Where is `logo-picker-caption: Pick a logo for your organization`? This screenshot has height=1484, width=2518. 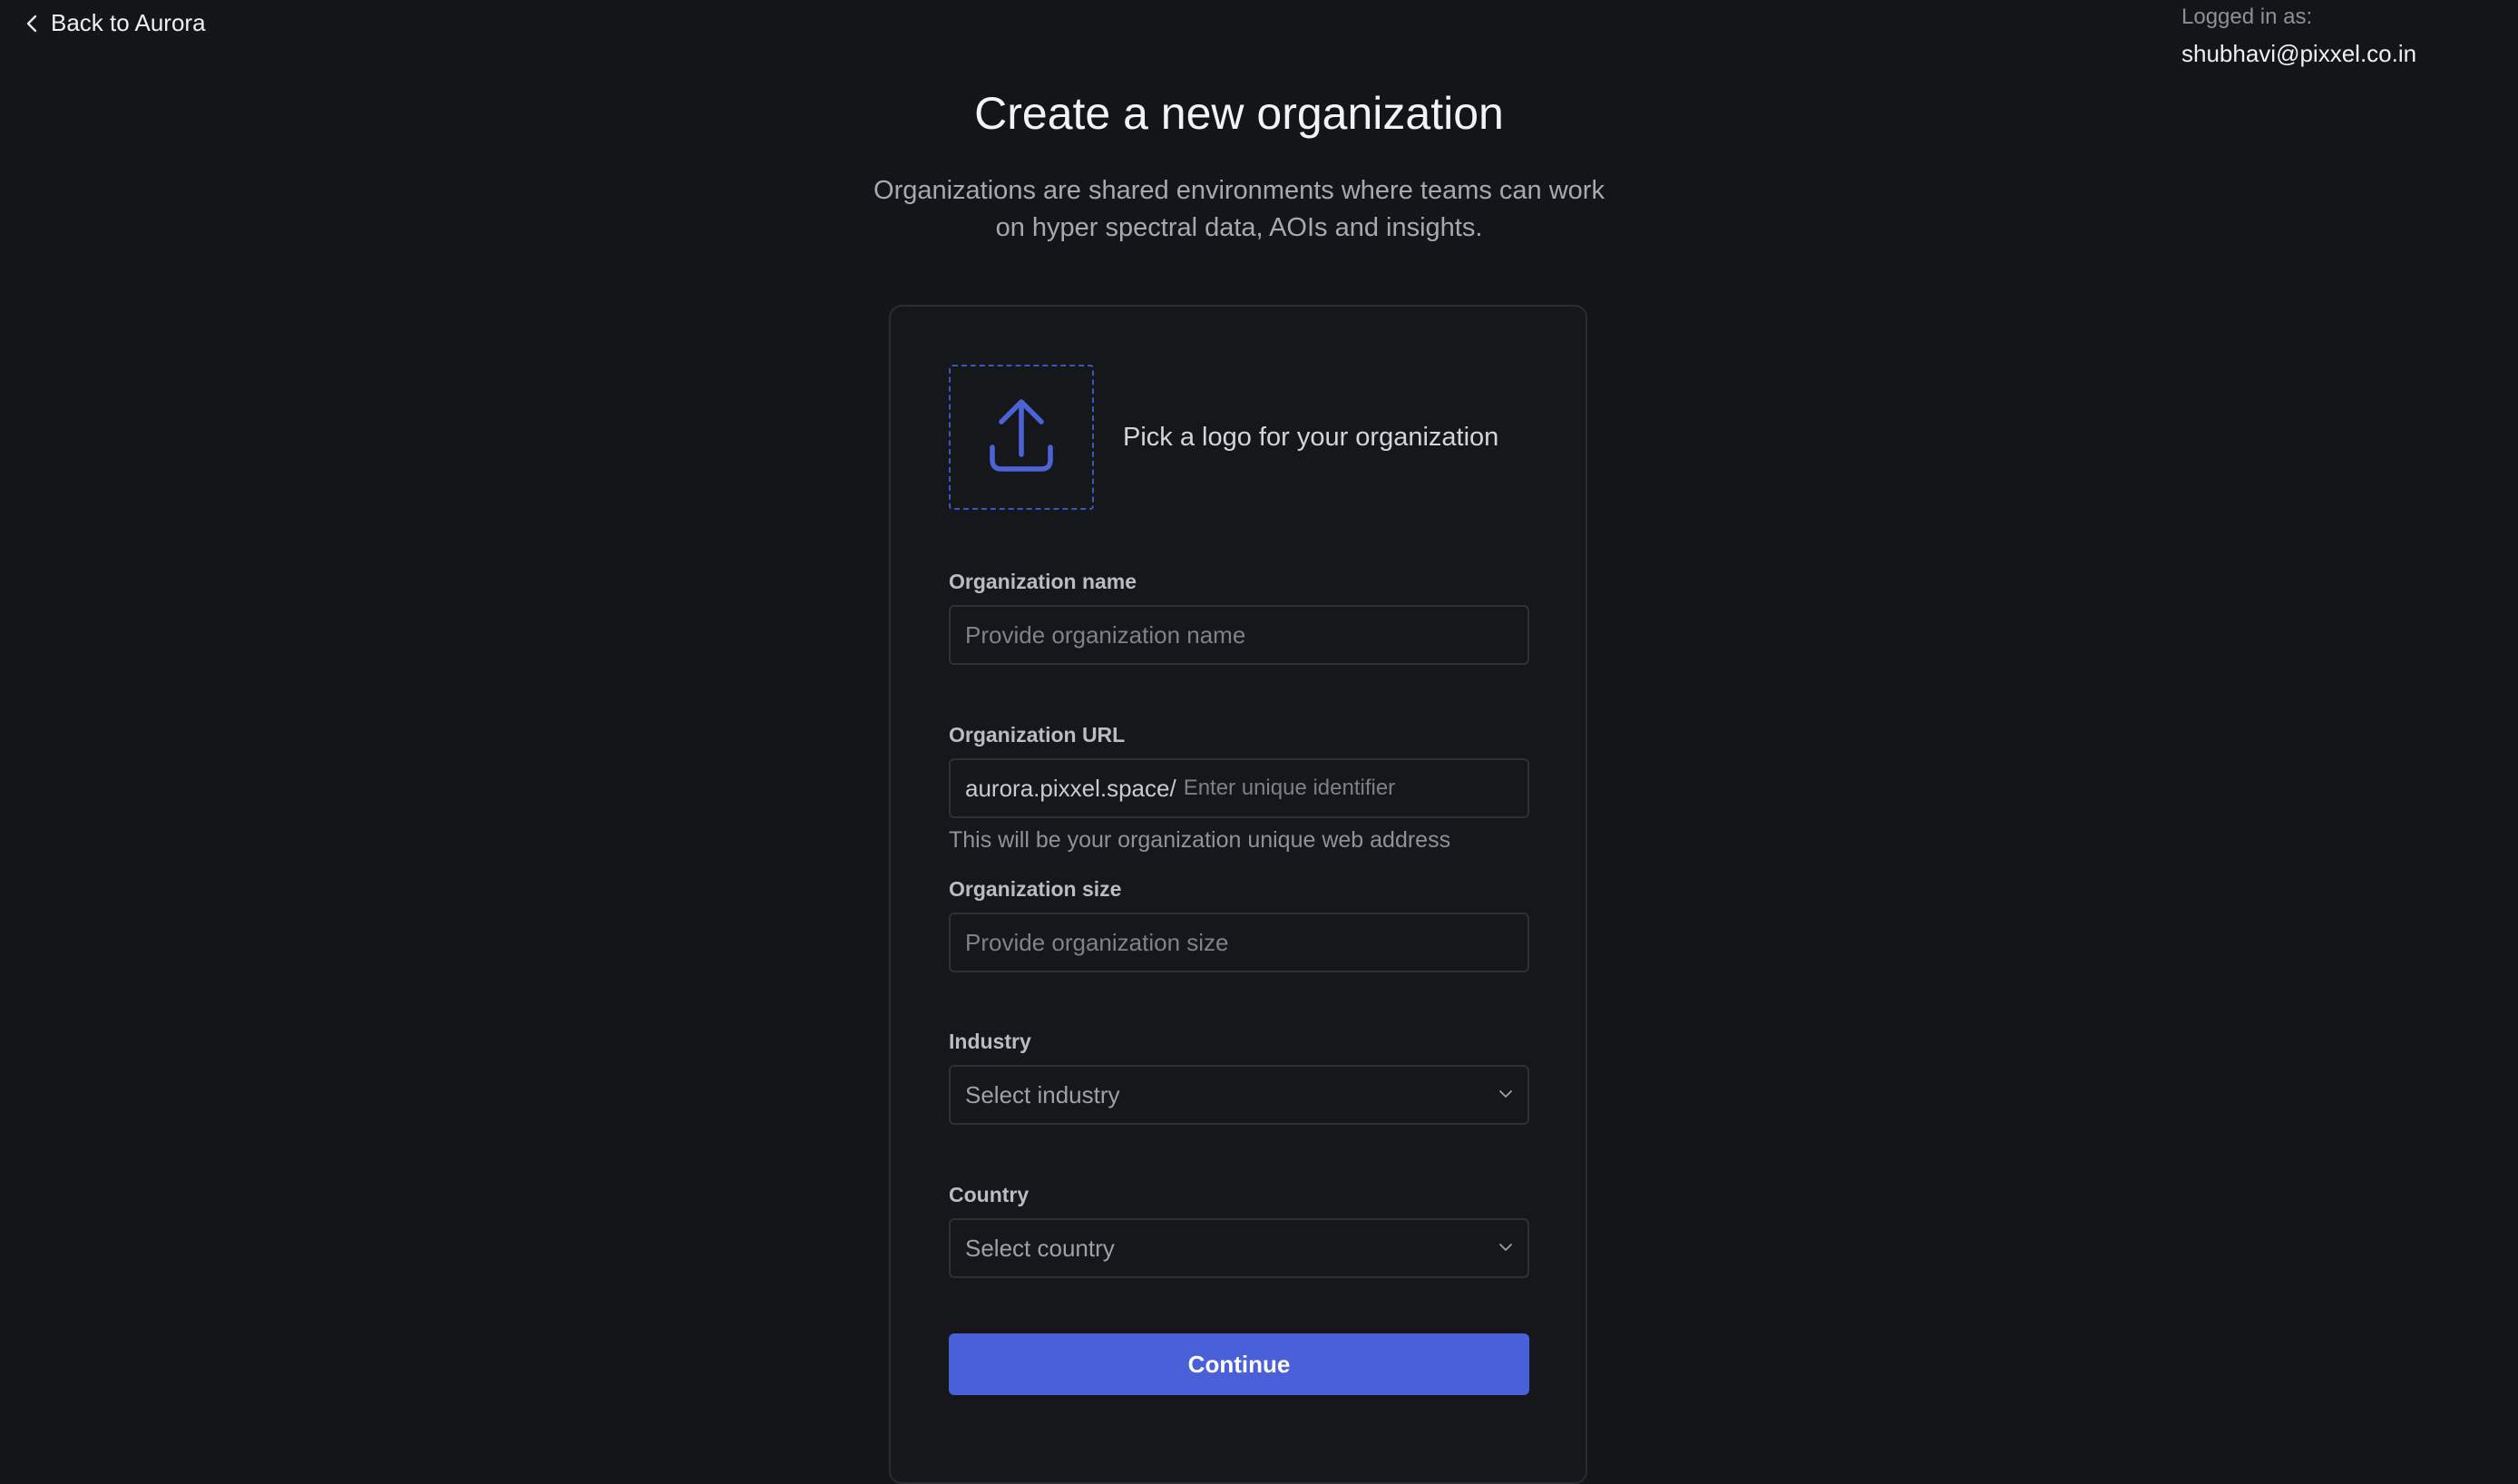
logo-picker-caption: Pick a logo for your organization is located at coordinates (1311, 437).